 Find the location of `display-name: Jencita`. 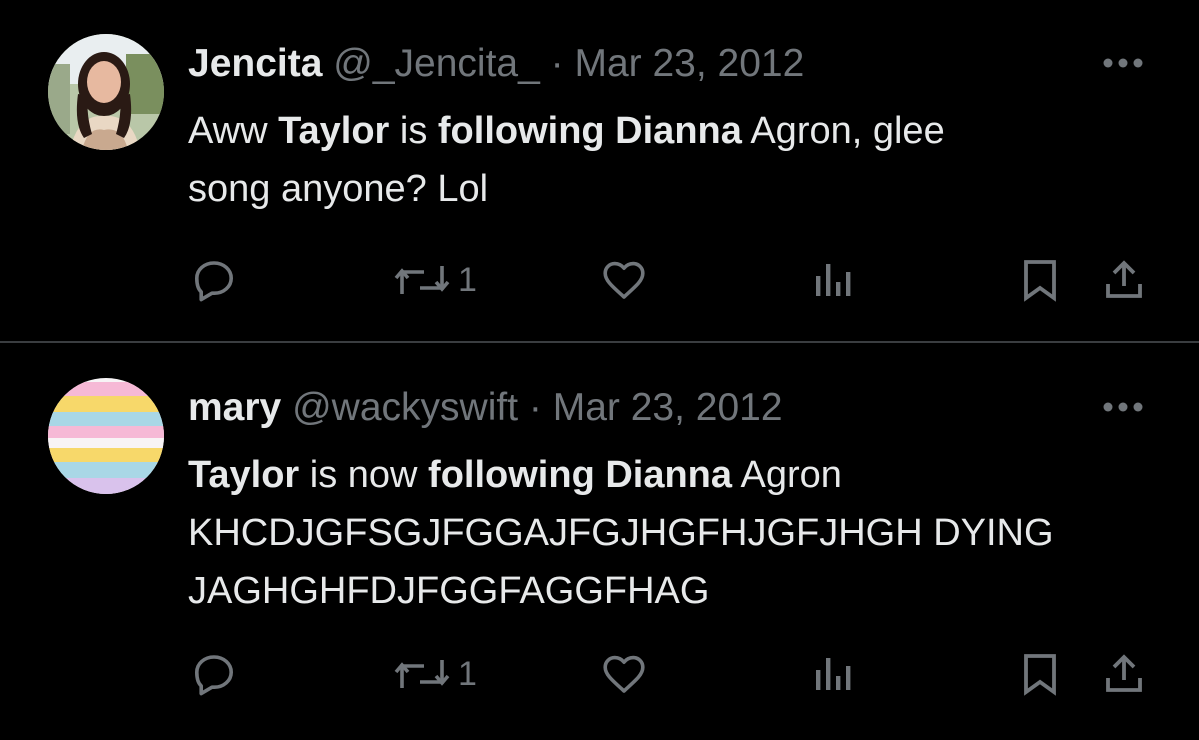

display-name: Jencita is located at coordinates (255, 63).